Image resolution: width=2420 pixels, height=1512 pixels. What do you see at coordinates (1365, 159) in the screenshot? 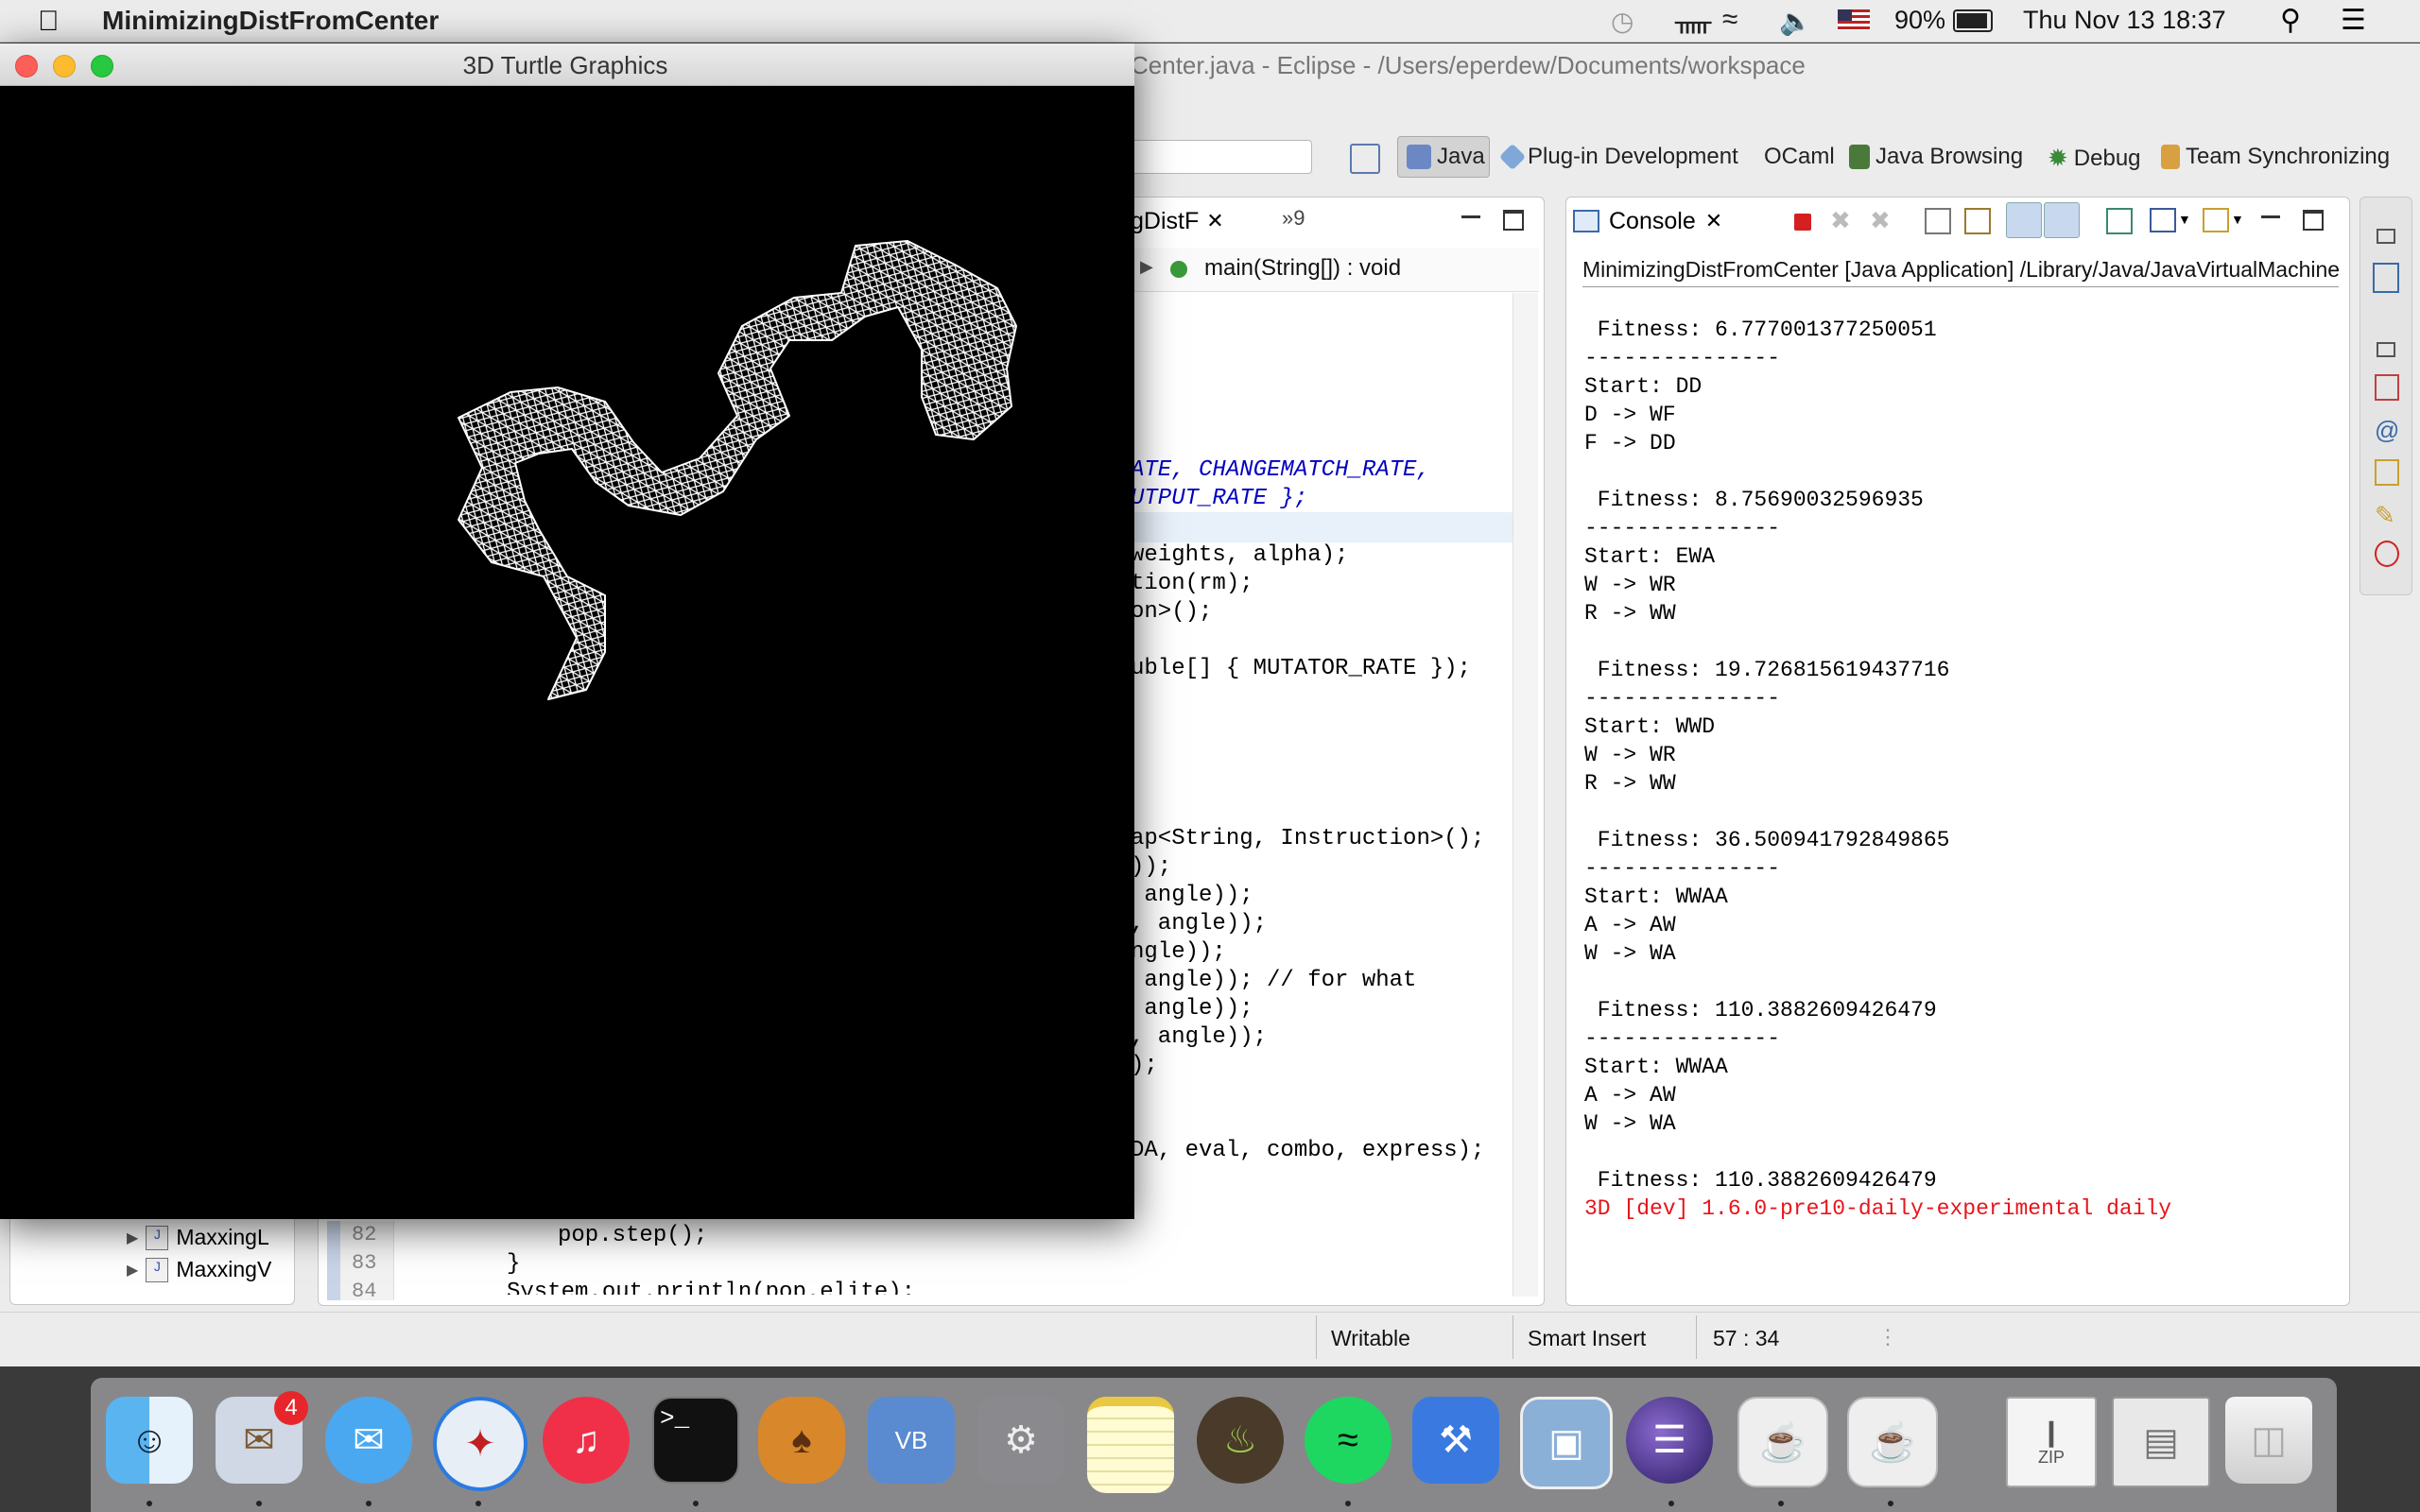
I see `open-perspective-icon` at bounding box center [1365, 159].